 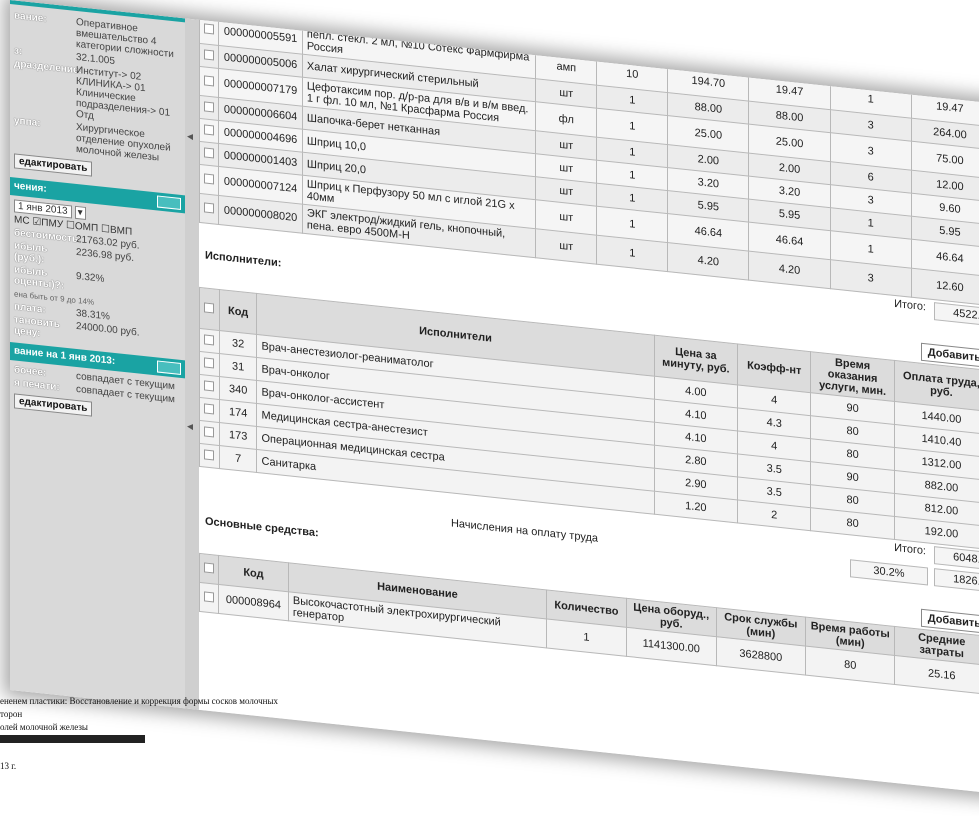 What do you see at coordinates (192, 364) in the screenshot?
I see `splitter: ◂ ◂` at bounding box center [192, 364].